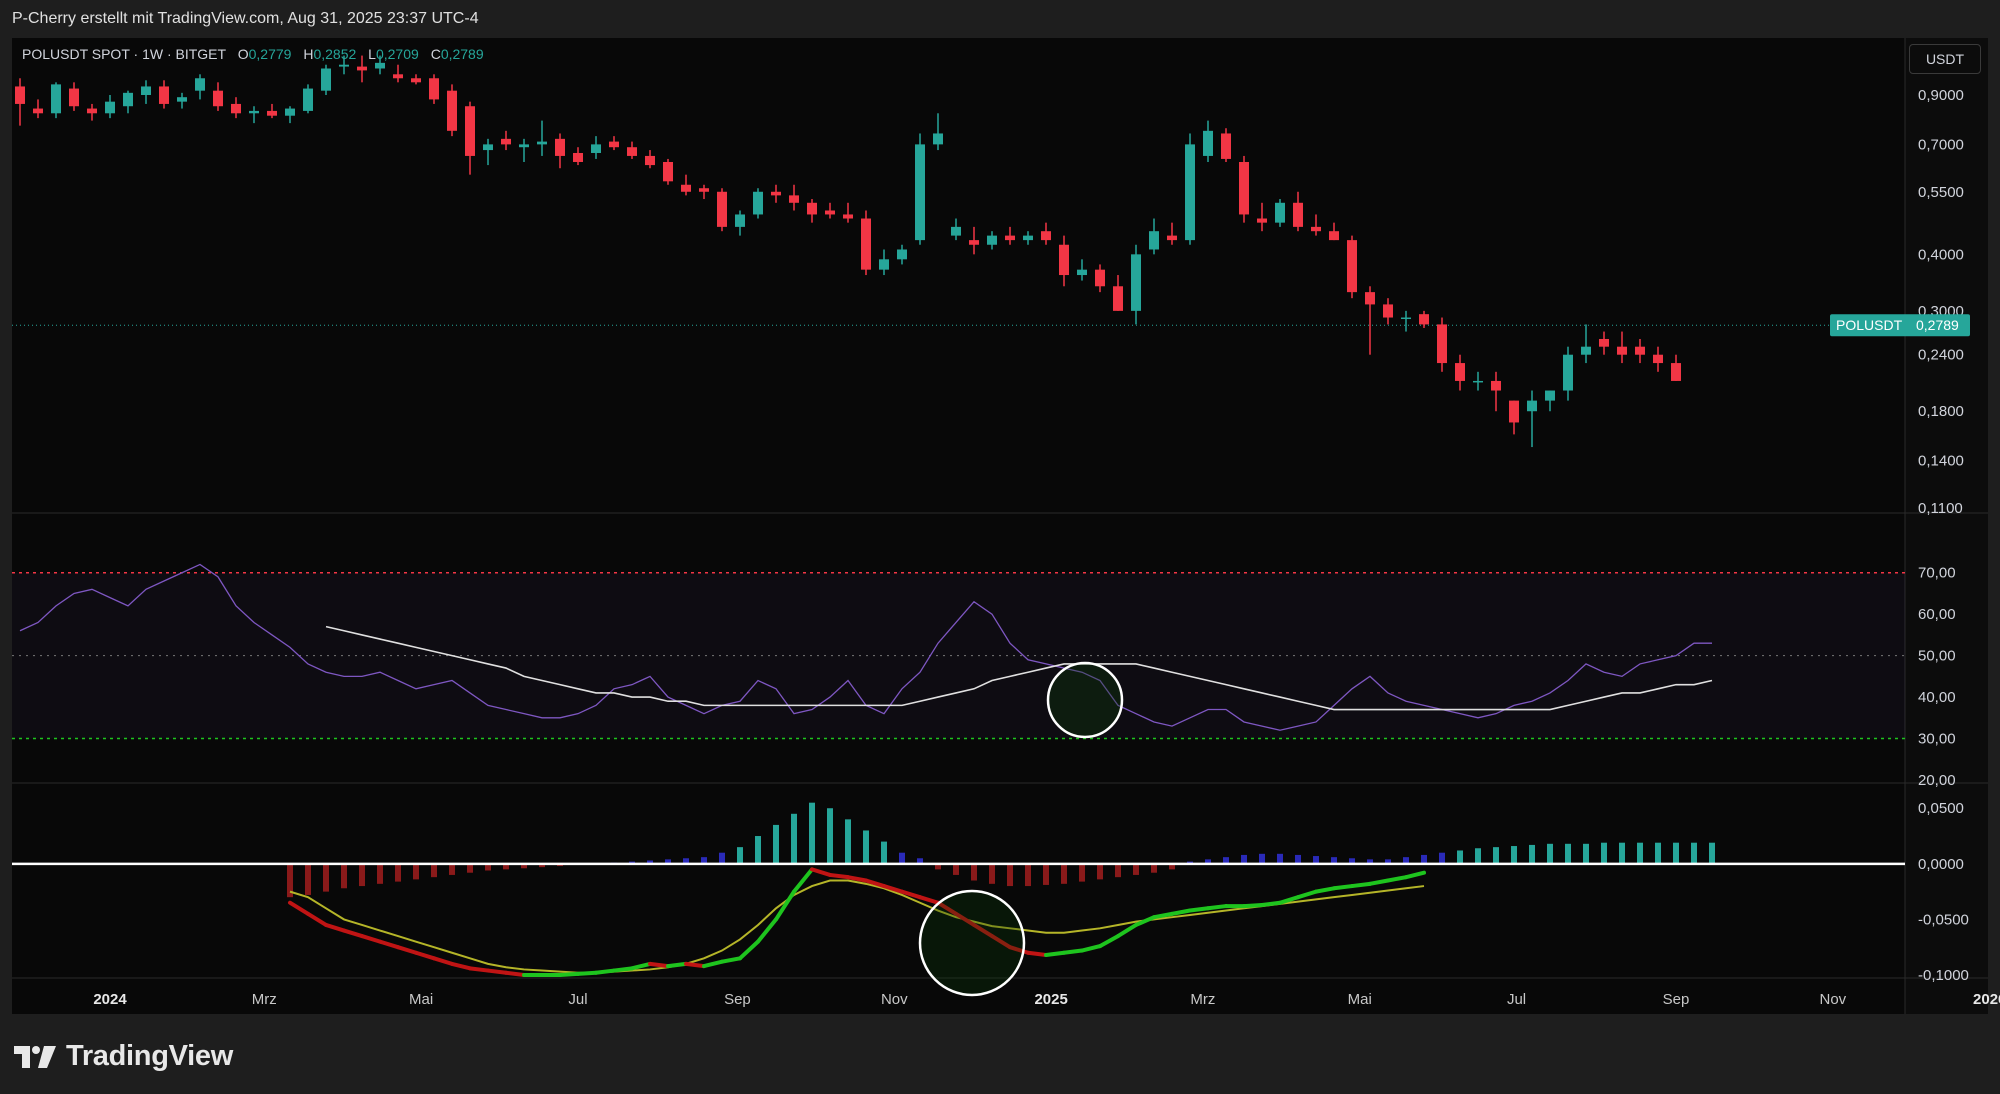 The image size is (2000, 1094). What do you see at coordinates (1085, 700) in the screenshot?
I see `highlight-circle-rsi` at bounding box center [1085, 700].